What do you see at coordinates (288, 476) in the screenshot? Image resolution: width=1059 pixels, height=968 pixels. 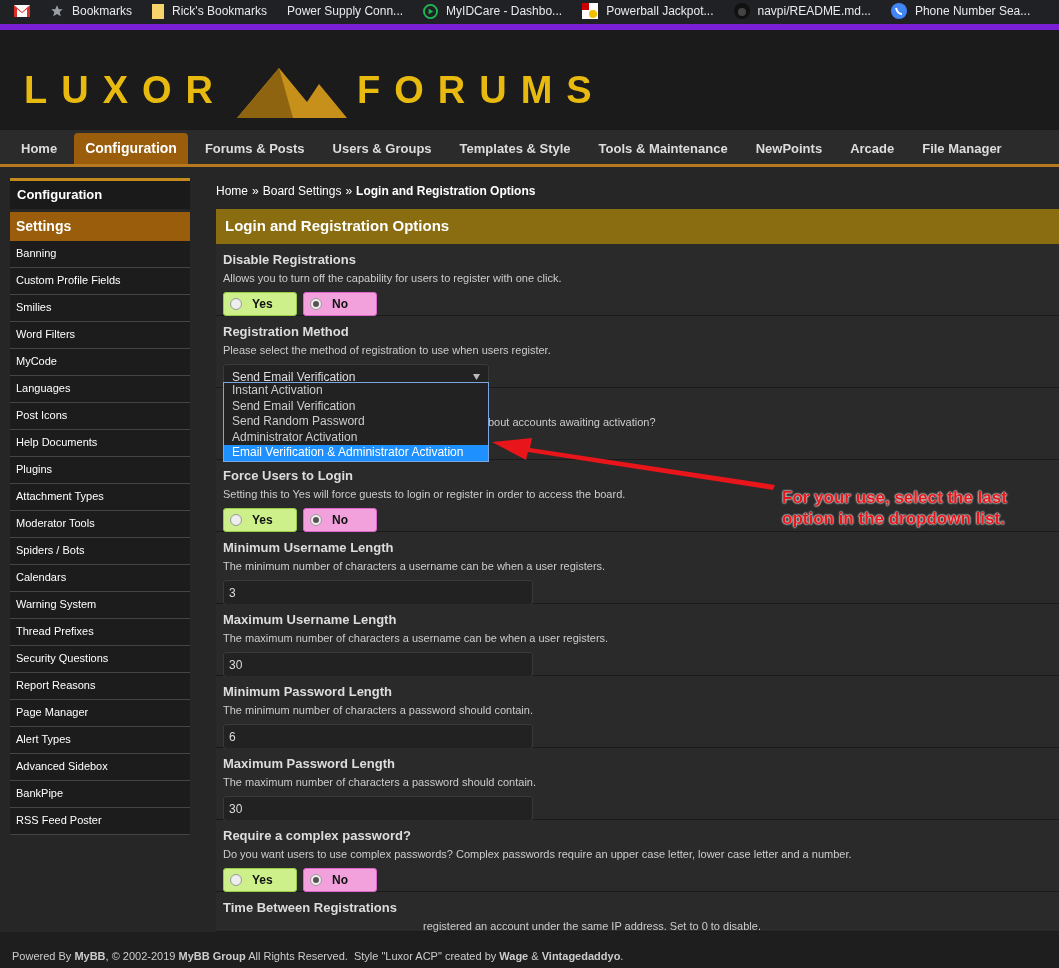 I see `setting-title: Force Users to Login` at bounding box center [288, 476].